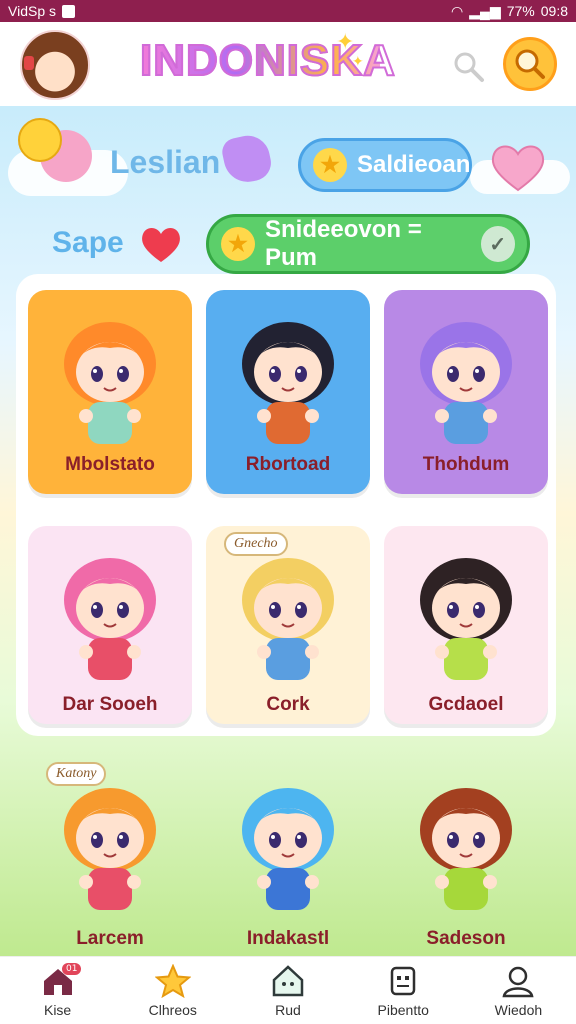 Image resolution: width=576 pixels, height=1024 pixels. I want to click on bow-icon, so click(29, 63).